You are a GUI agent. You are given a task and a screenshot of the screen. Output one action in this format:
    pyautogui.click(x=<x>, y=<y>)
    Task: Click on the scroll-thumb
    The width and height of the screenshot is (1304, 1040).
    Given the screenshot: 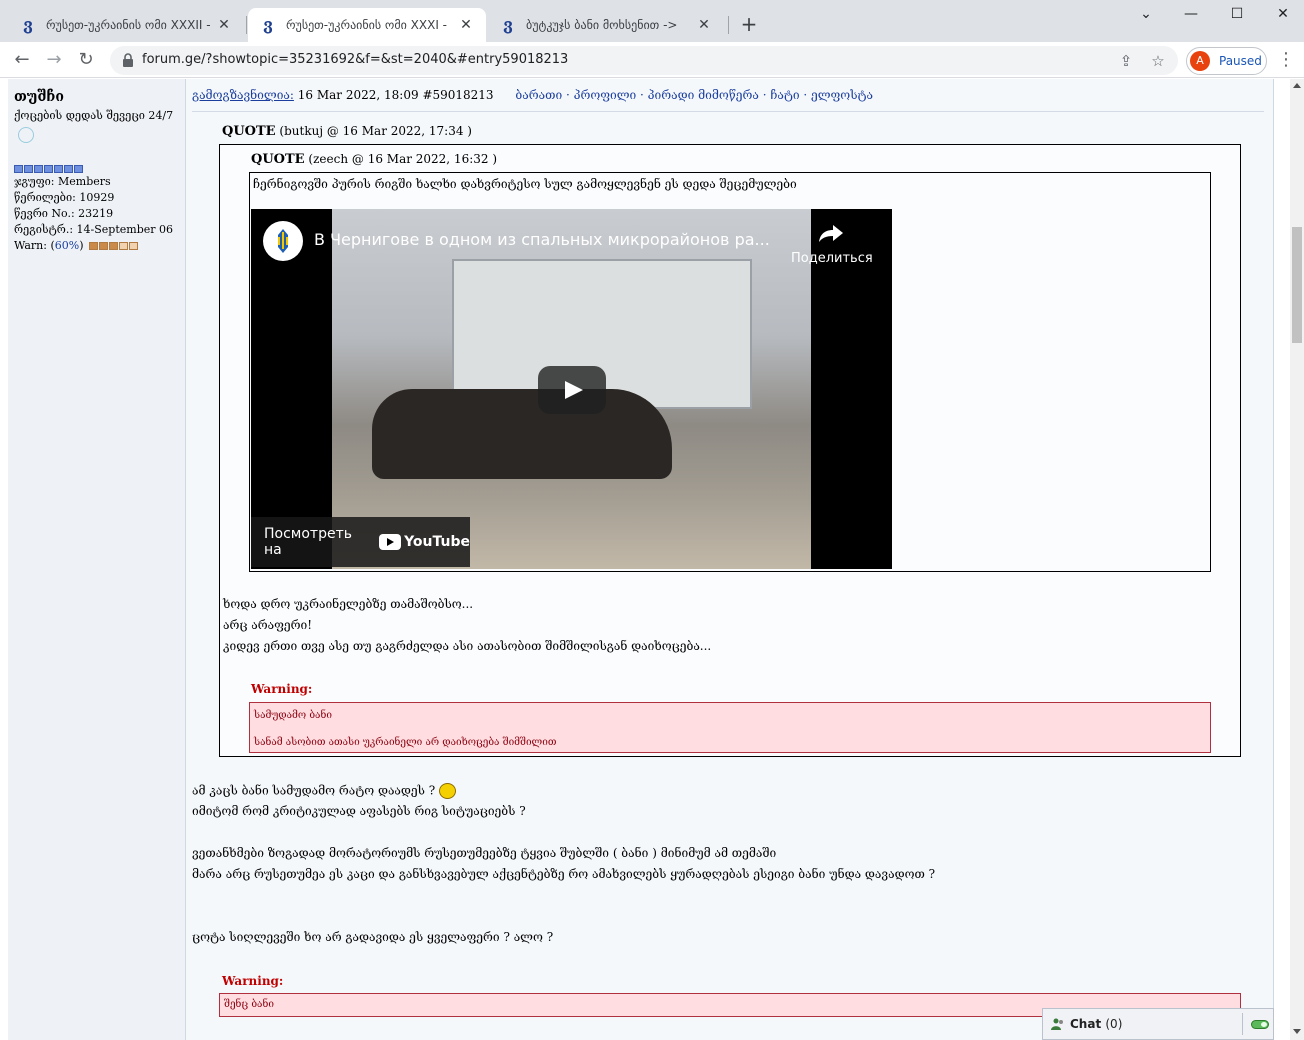 What is the action you would take?
    pyautogui.click(x=1297, y=285)
    